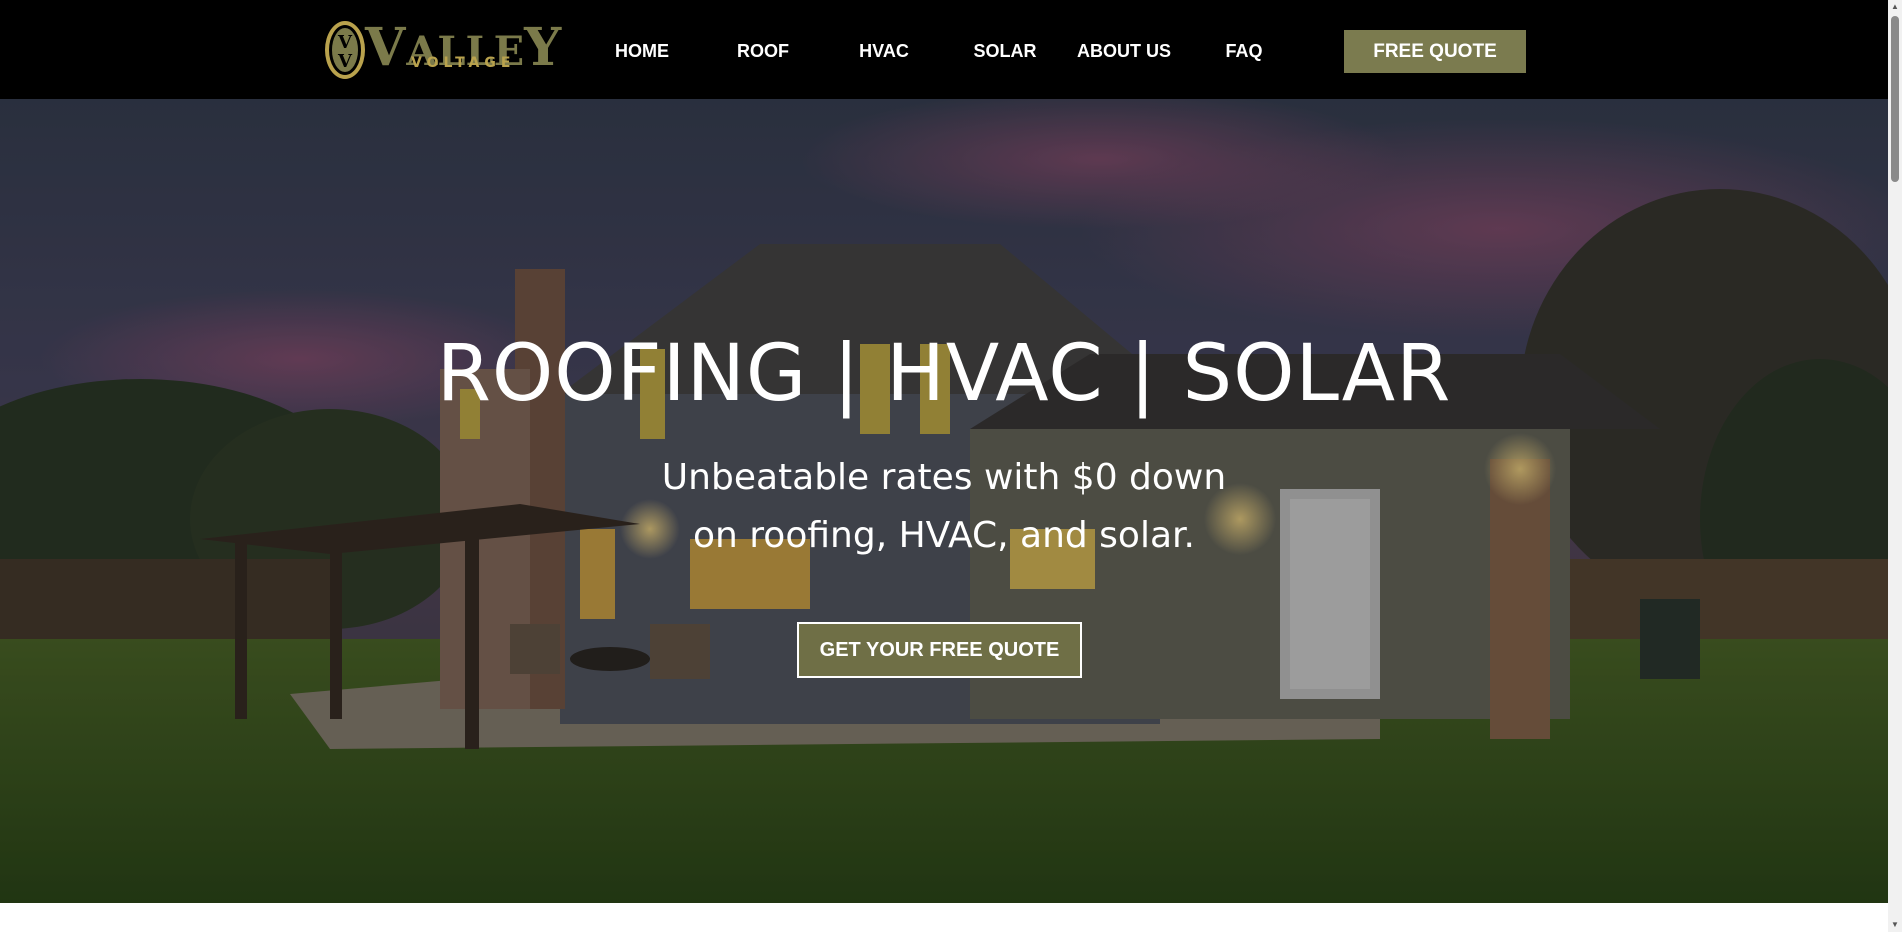 The height and width of the screenshot is (932, 1902). What do you see at coordinates (944, 374) in the screenshot?
I see `hero-title: ROOFING | HVAC | SOLAR` at bounding box center [944, 374].